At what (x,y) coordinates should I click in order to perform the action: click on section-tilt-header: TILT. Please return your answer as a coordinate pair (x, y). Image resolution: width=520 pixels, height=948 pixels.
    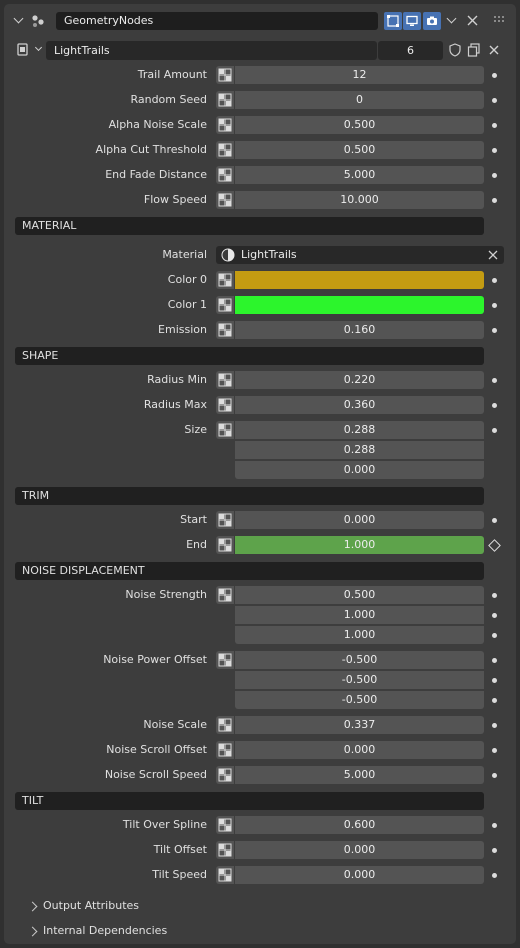
    Looking at the image, I should click on (249, 801).